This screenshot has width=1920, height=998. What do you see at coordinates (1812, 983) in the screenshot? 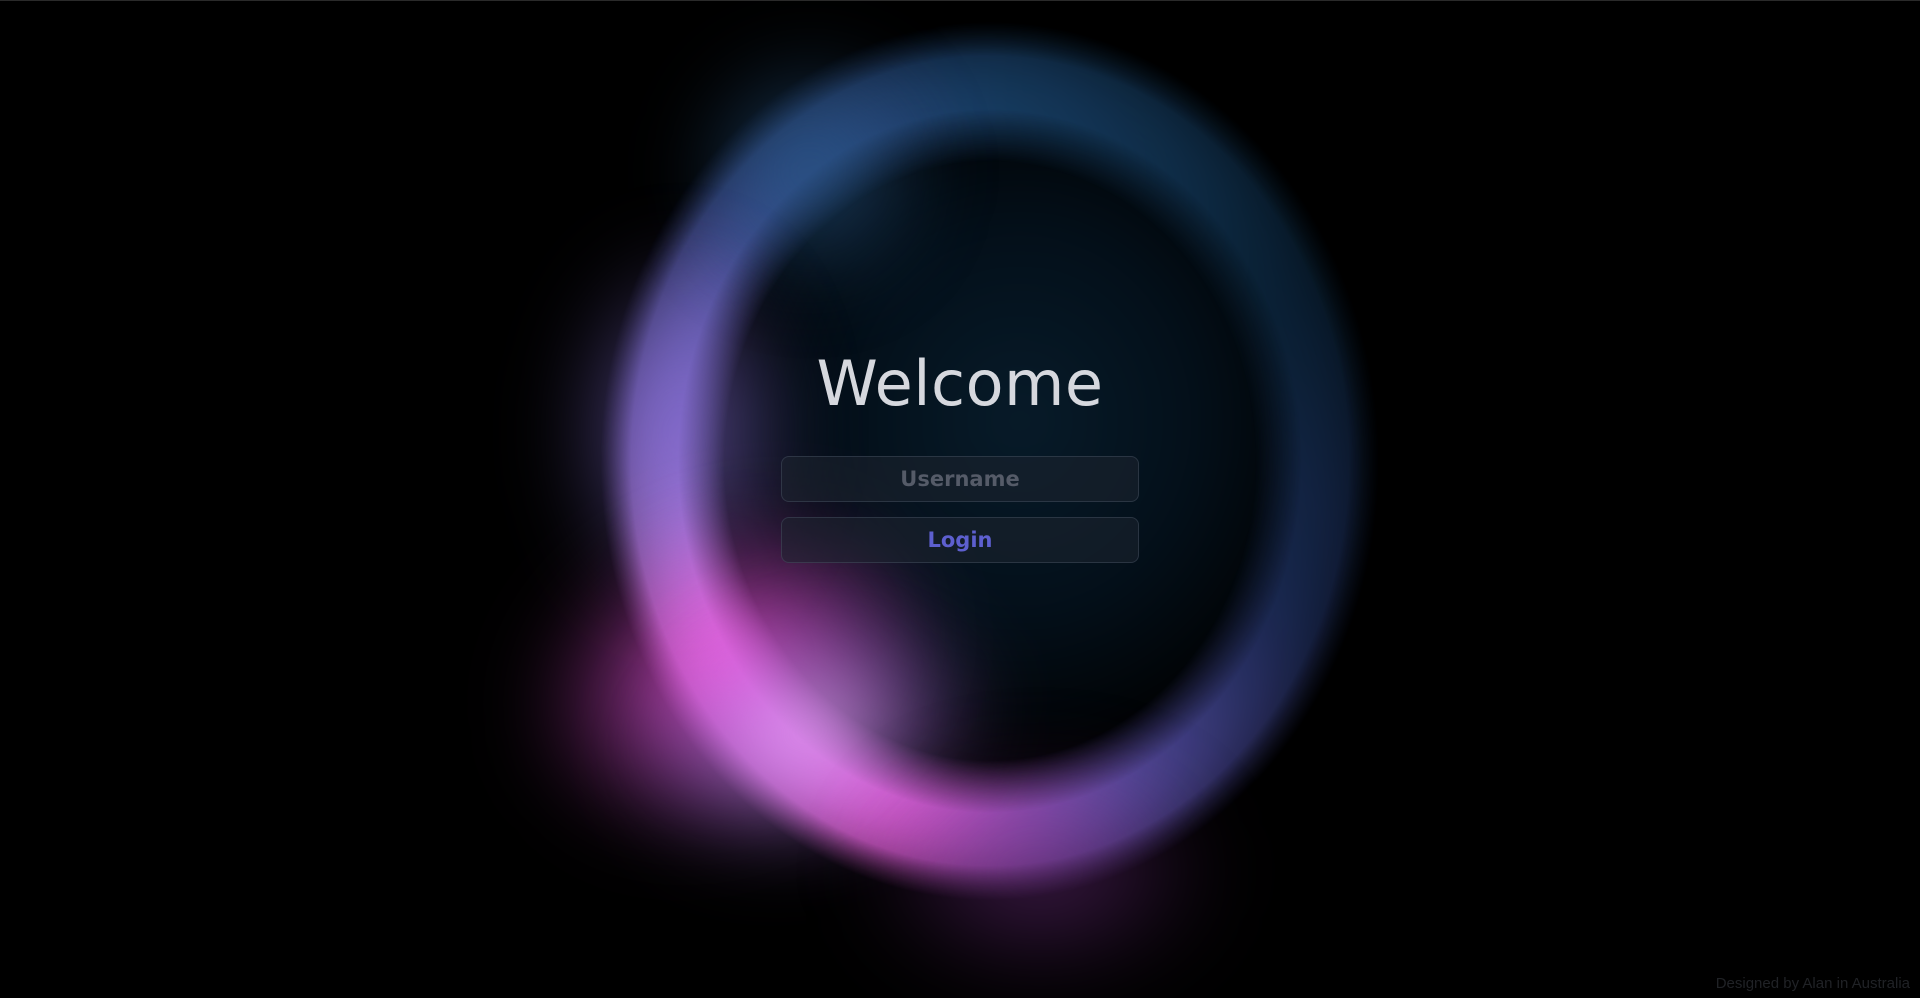
I see `designer-credit: Designed by Alan in Australia` at bounding box center [1812, 983].